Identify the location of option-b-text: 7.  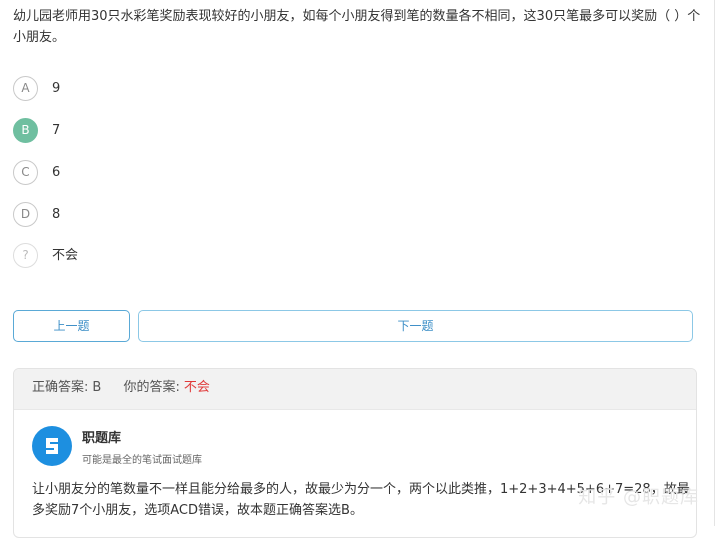
(56, 130).